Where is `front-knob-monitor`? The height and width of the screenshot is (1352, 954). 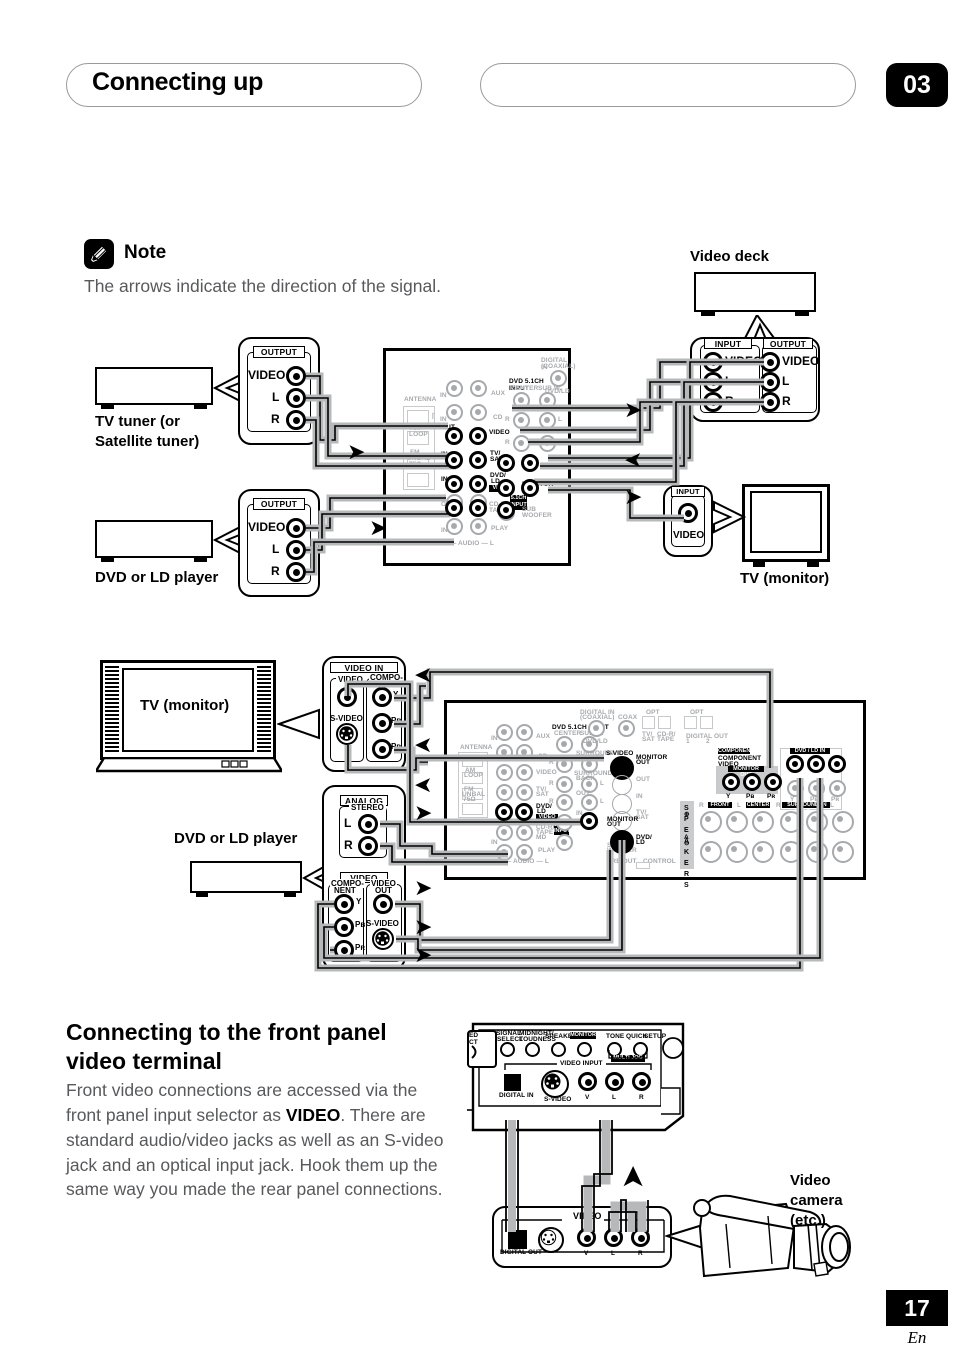 front-knob-monitor is located at coordinates (584, 1049).